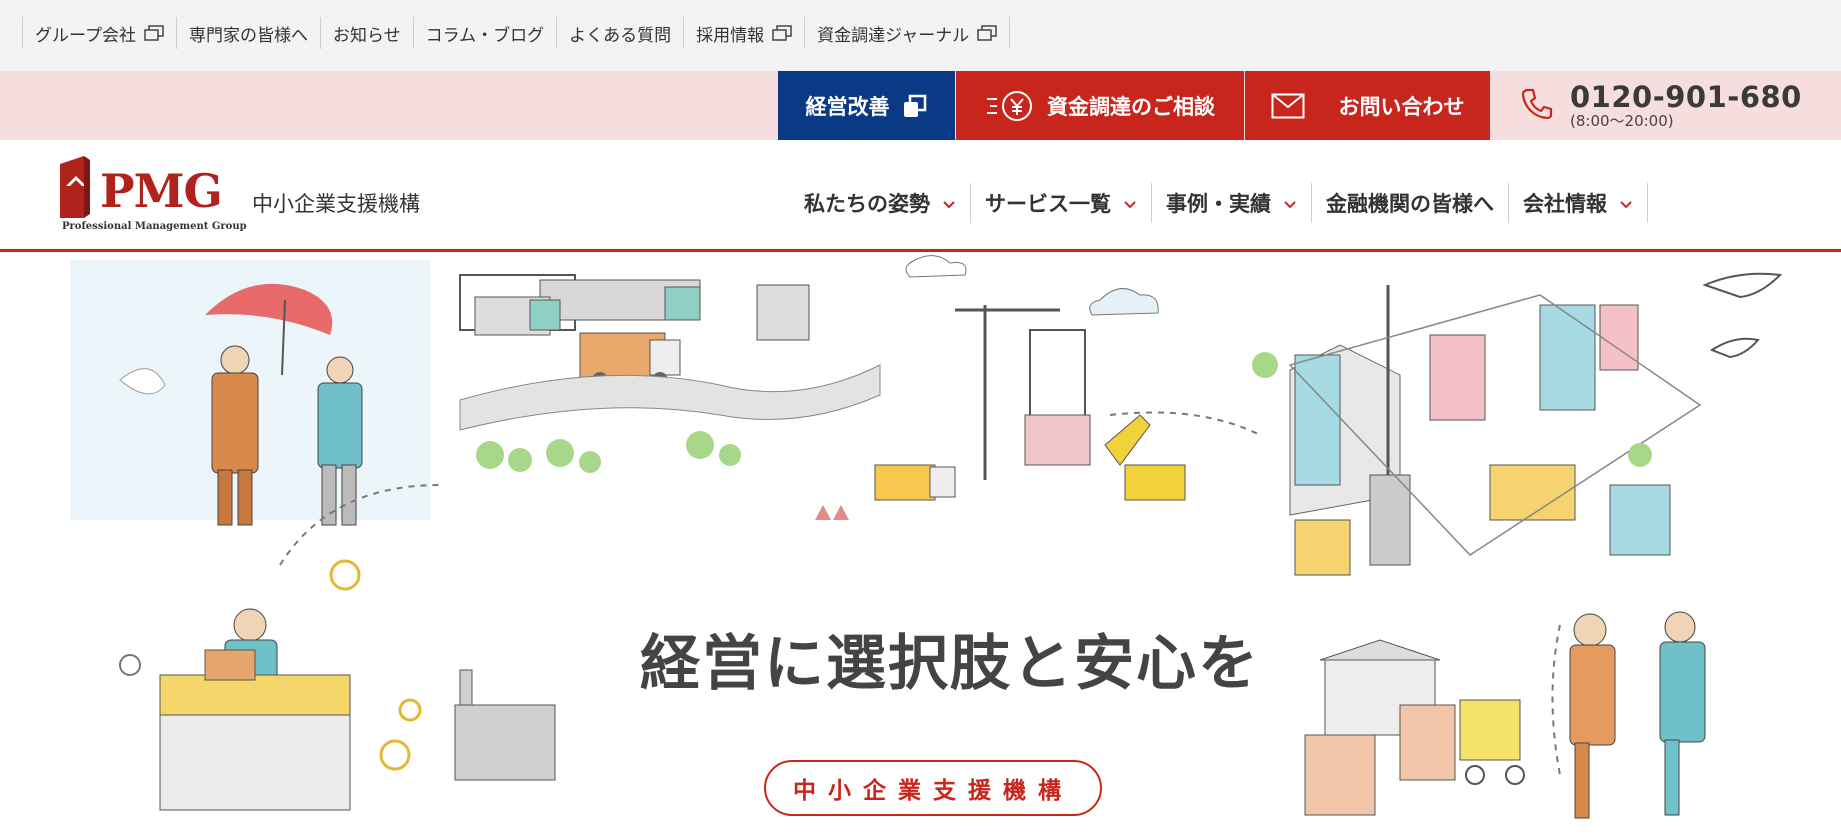 The width and height of the screenshot is (1841, 835). I want to click on util-link-recruit: 採用情報, so click(743, 33).